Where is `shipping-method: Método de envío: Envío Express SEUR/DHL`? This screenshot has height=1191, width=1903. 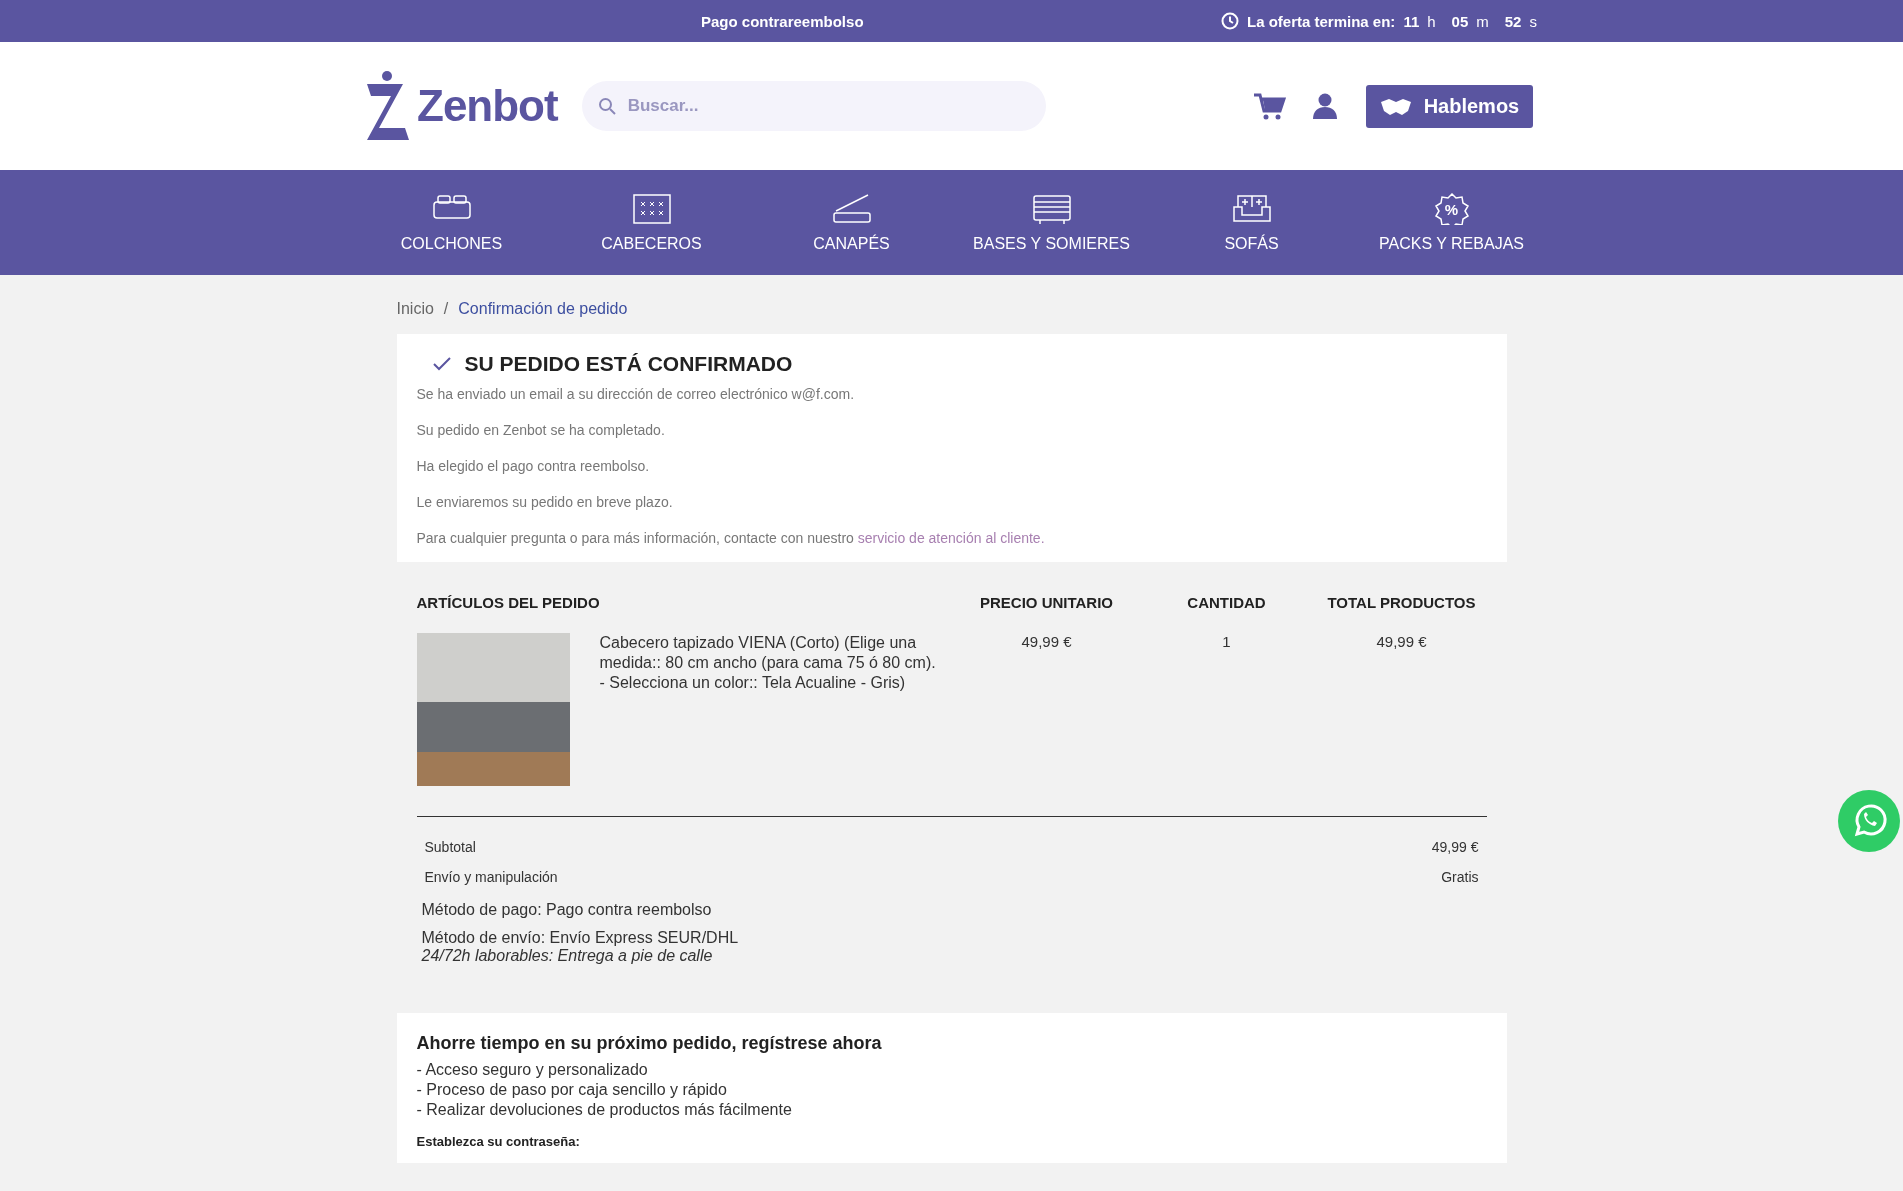
shipping-method: Método de envío: Envío Express SEUR/DHL is located at coordinates (580, 938).